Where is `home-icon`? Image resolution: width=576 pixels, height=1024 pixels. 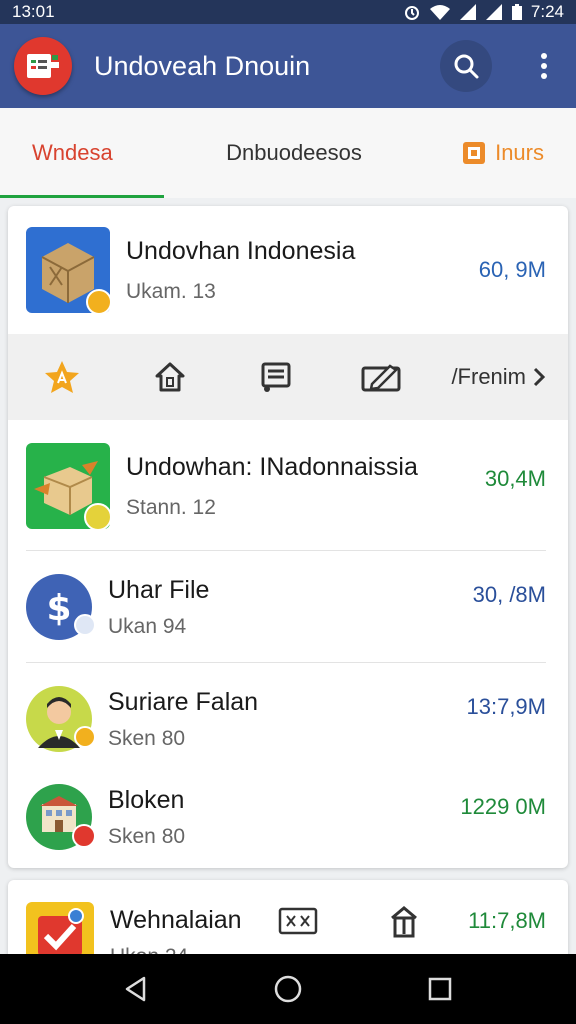 home-icon is located at coordinates (170, 377).